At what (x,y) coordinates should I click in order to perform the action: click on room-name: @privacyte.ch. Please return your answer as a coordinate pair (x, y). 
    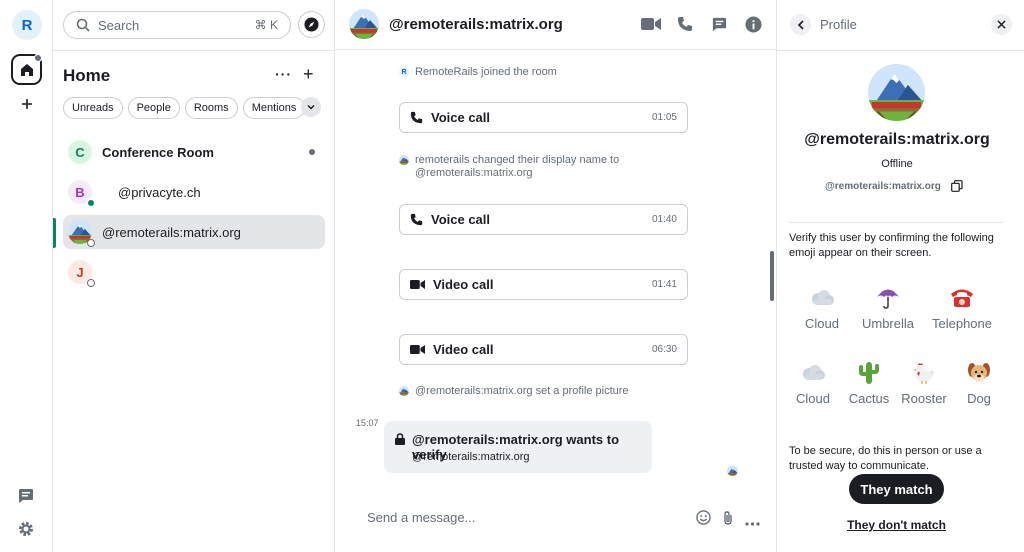
    Looking at the image, I should click on (159, 192).